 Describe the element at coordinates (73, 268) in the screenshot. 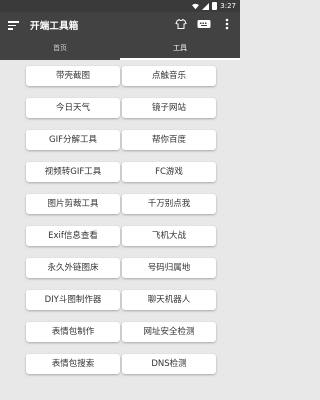

I see `tool-button: 永久外链图床` at that location.